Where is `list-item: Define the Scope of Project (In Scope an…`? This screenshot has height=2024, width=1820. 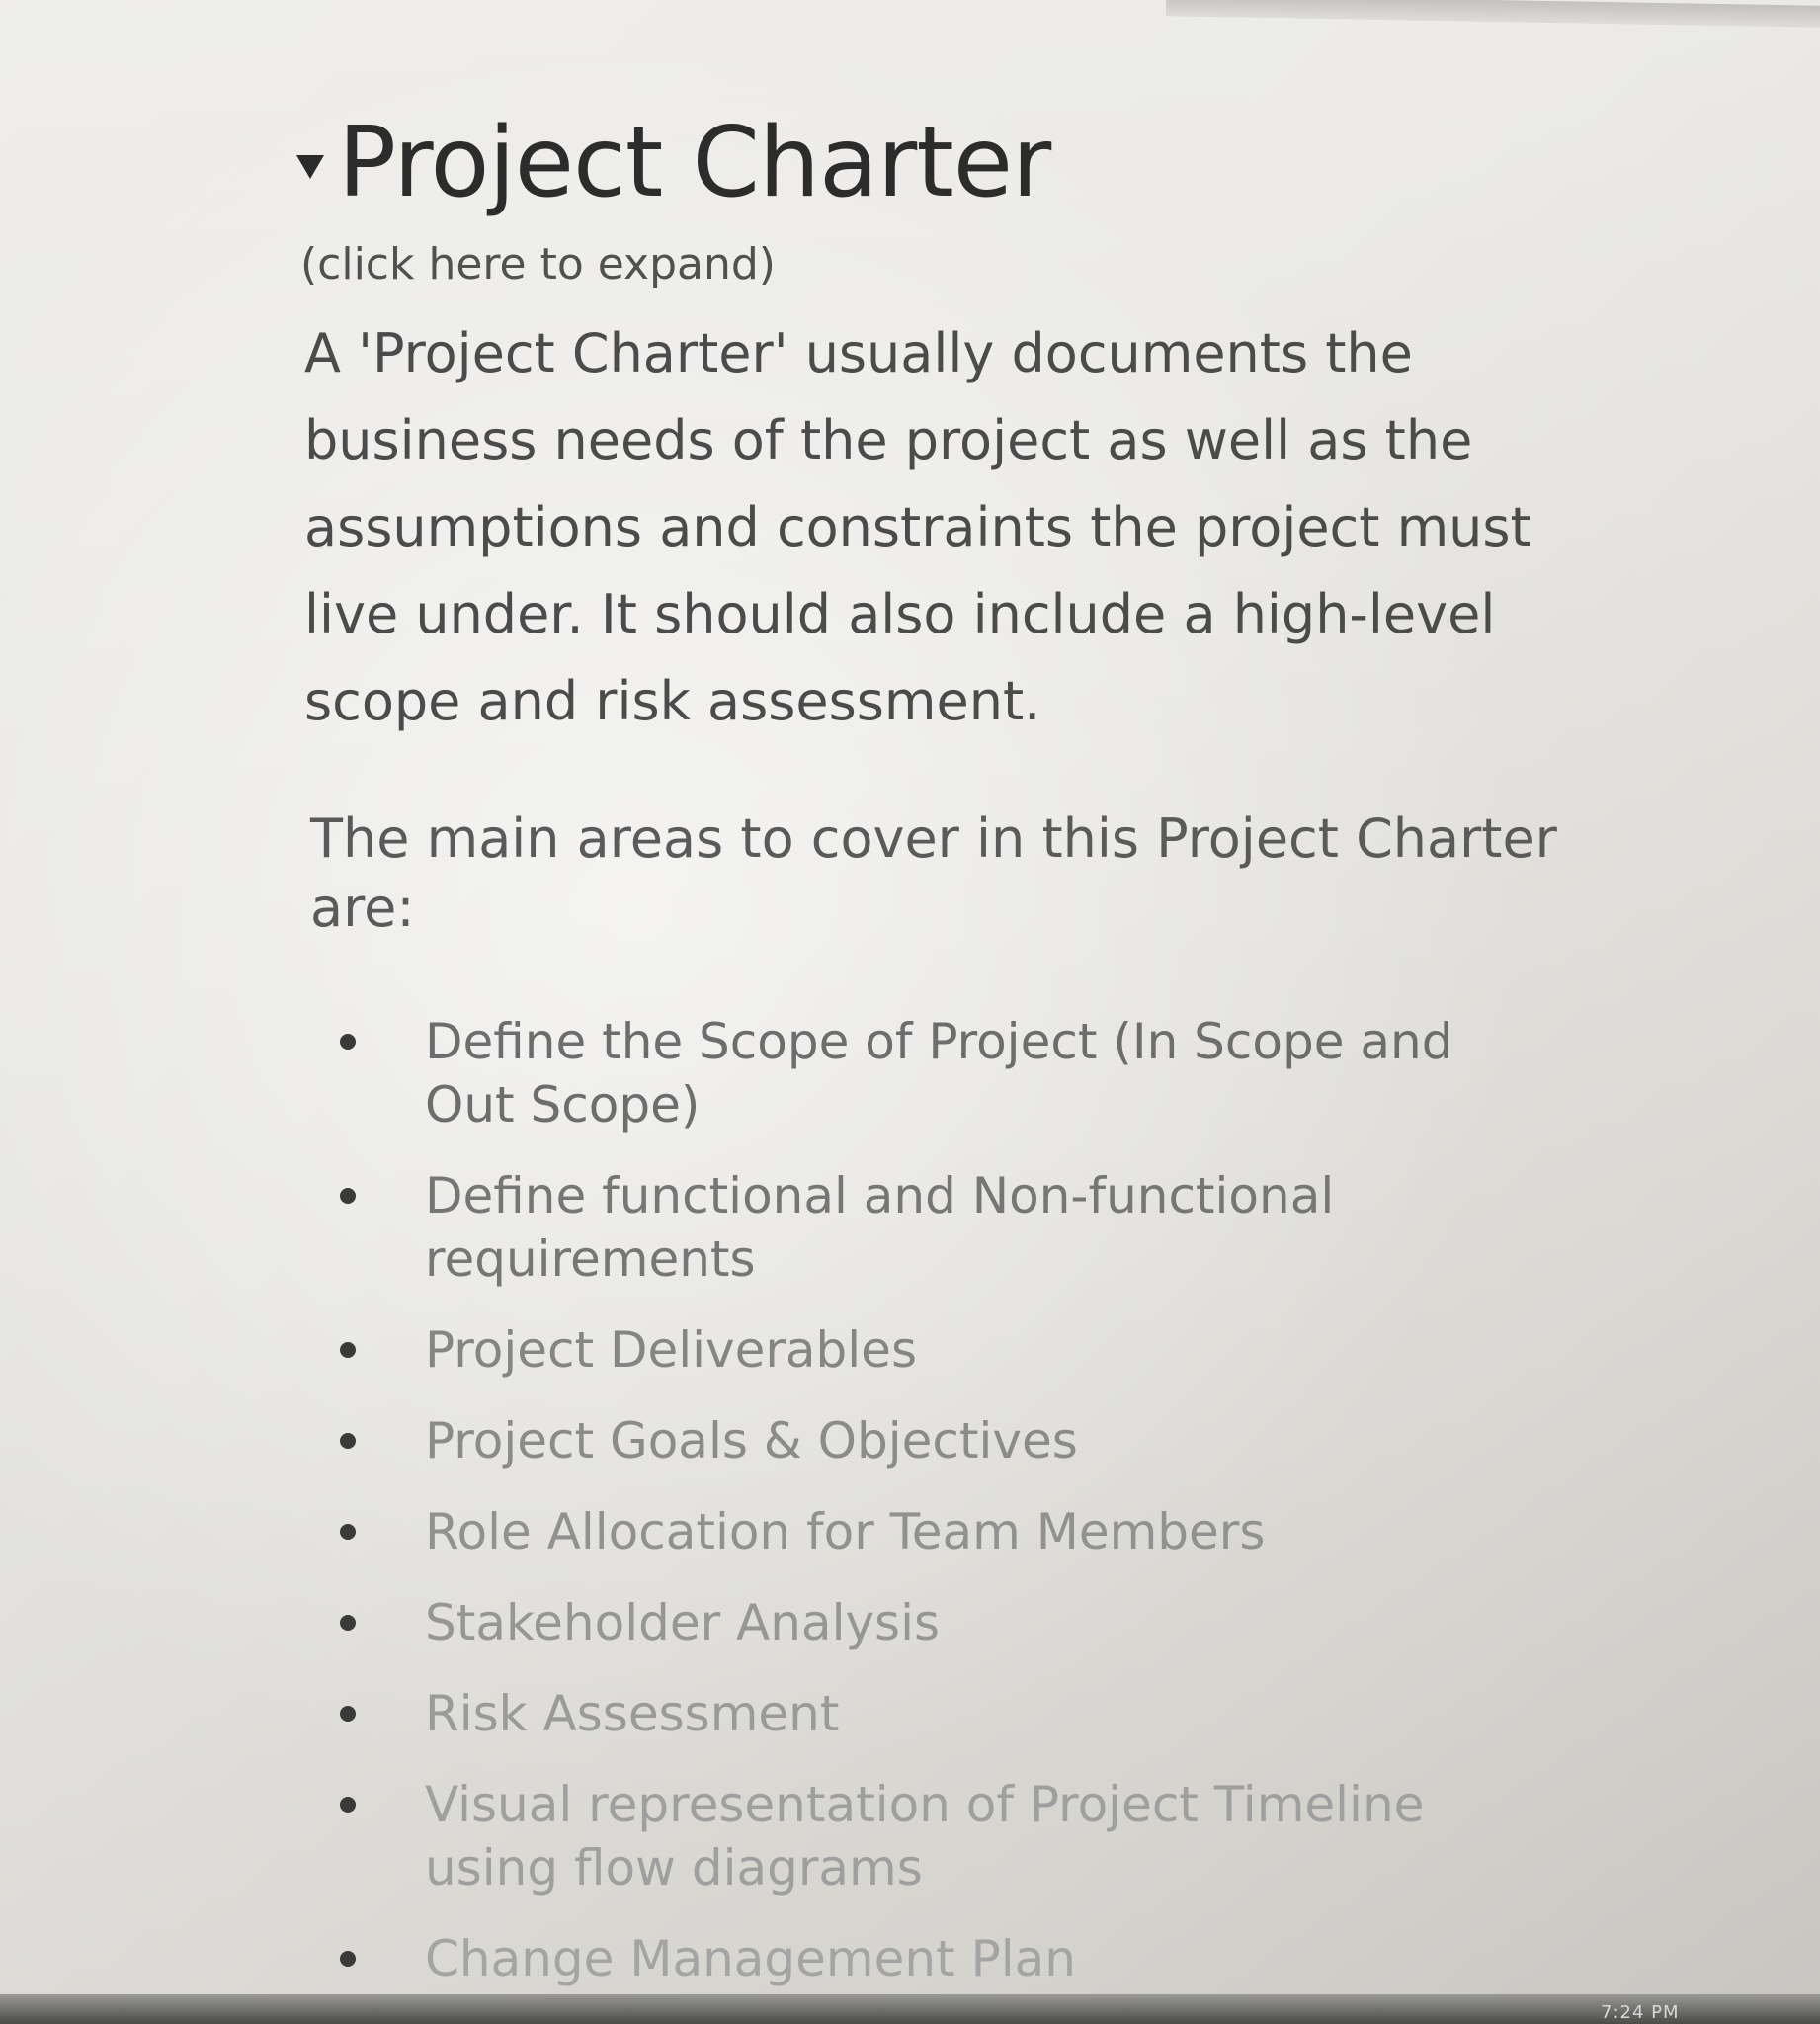
list-item: Define the Scope of Project (In Scope an… is located at coordinates (932, 1073).